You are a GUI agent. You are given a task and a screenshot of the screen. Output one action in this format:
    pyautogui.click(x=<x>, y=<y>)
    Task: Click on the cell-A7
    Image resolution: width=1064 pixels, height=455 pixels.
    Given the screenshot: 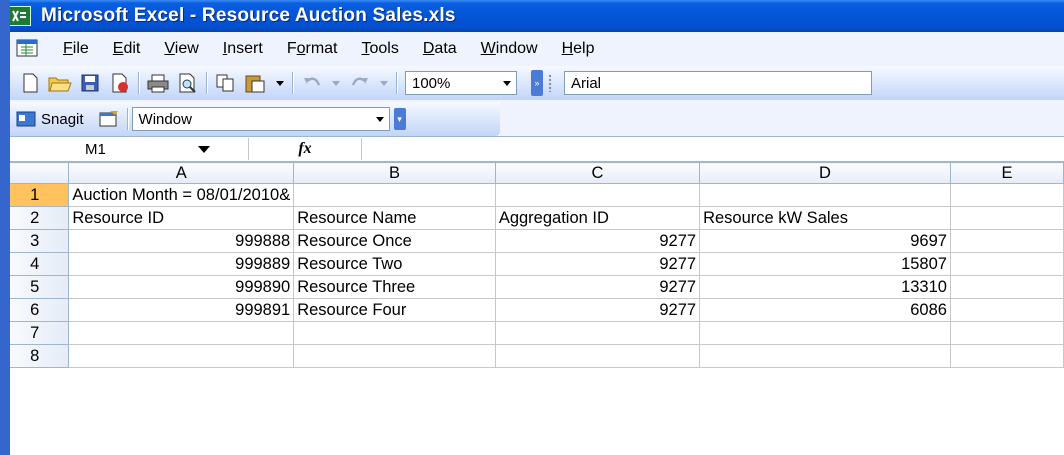 What is the action you would take?
    pyautogui.click(x=181, y=333)
    